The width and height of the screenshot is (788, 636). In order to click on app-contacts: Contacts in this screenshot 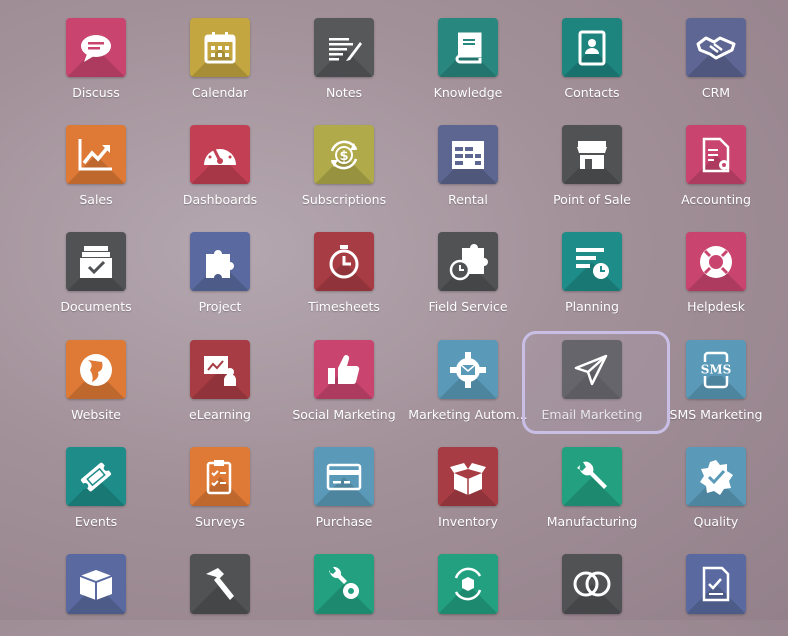, I will do `click(592, 50)`.